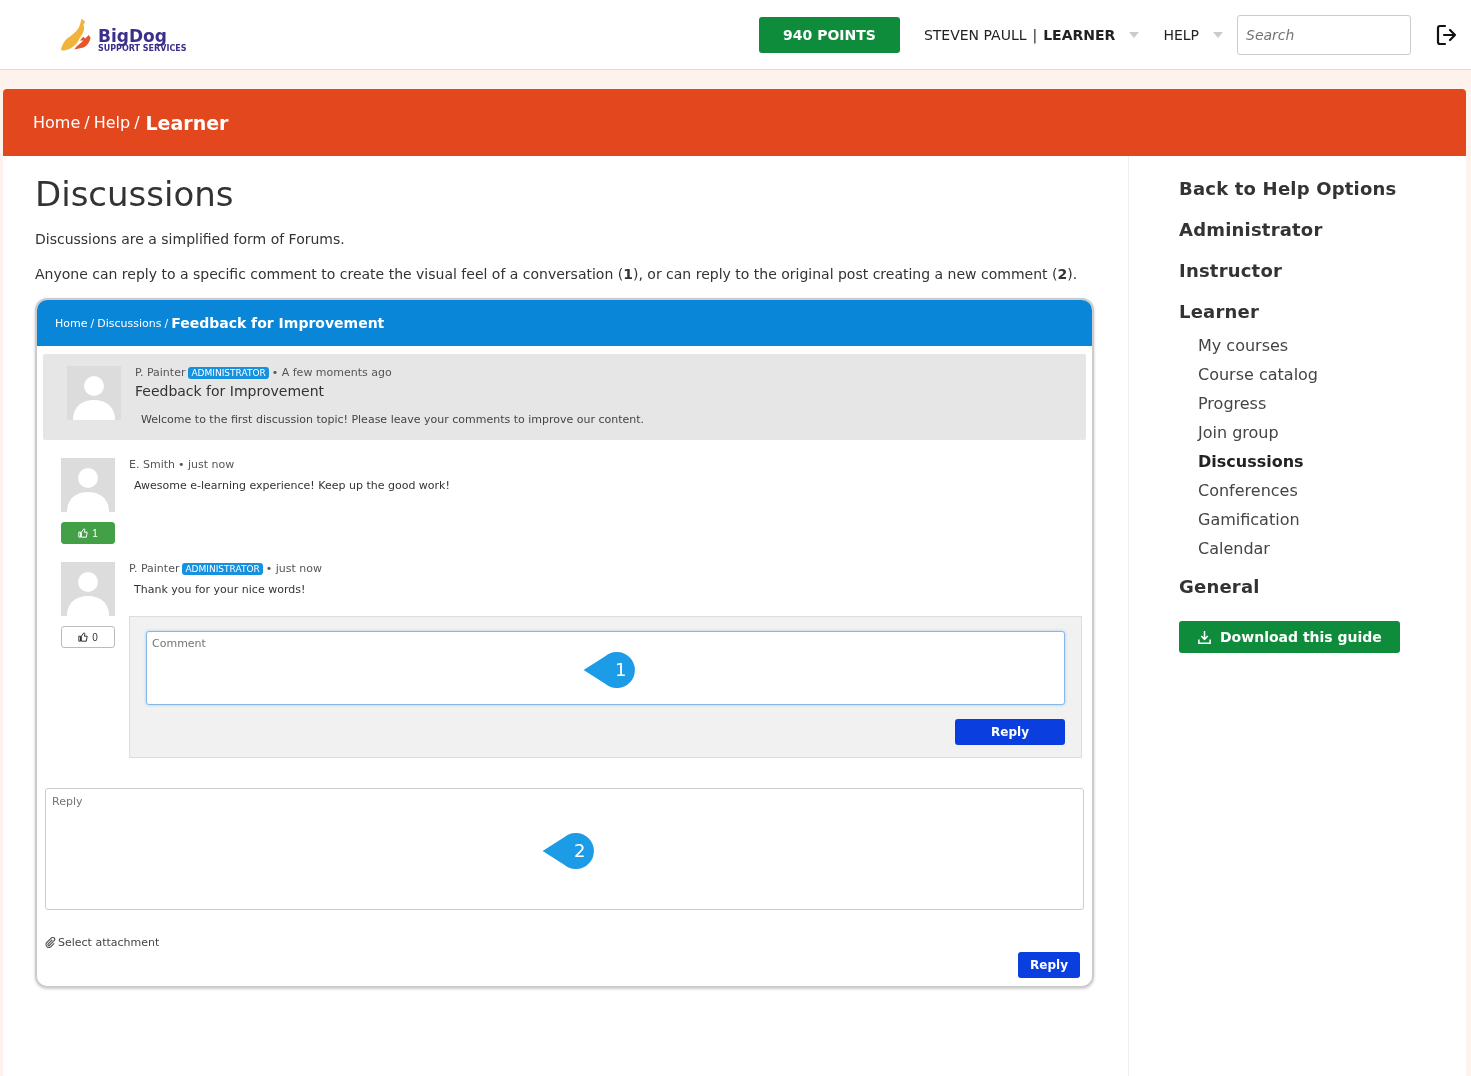  I want to click on comment-text: Thank you for your nice words!, so click(220, 589).